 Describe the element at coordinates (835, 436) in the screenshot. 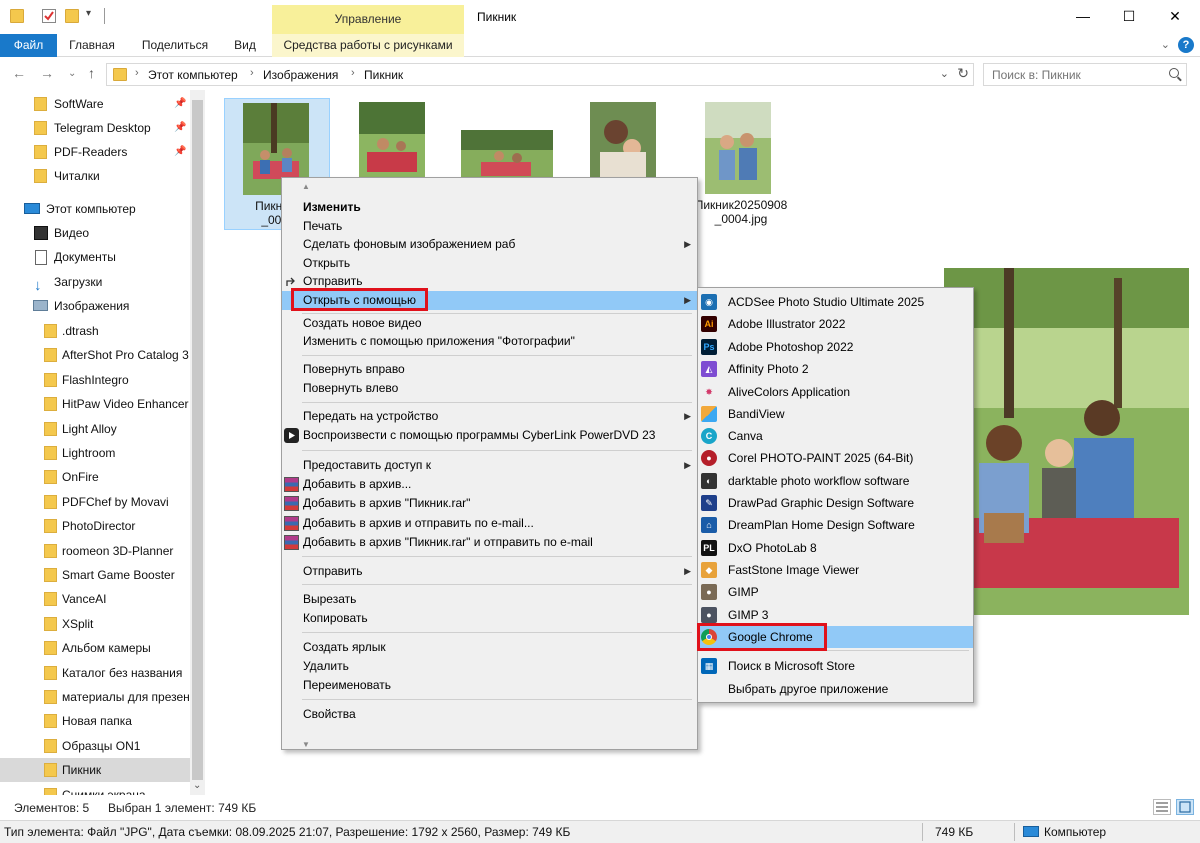

I see `app-canva: C Canva` at that location.